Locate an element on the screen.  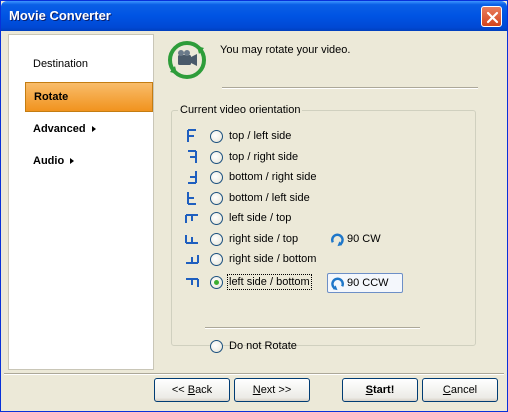
option-label: top / right side is located at coordinates (264, 157).